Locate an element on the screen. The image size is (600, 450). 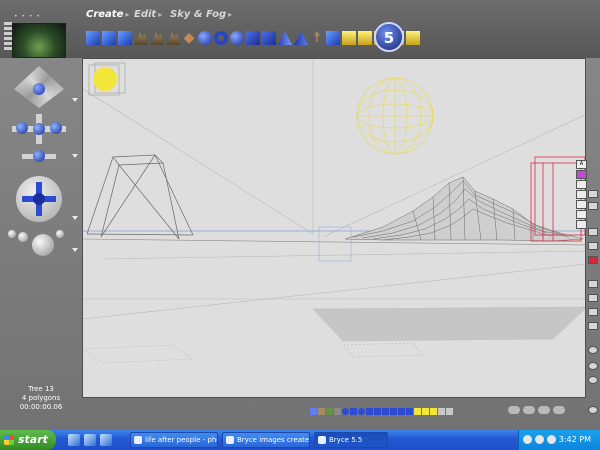
menu-create: Create ▸ is located at coordinates (107, 14).